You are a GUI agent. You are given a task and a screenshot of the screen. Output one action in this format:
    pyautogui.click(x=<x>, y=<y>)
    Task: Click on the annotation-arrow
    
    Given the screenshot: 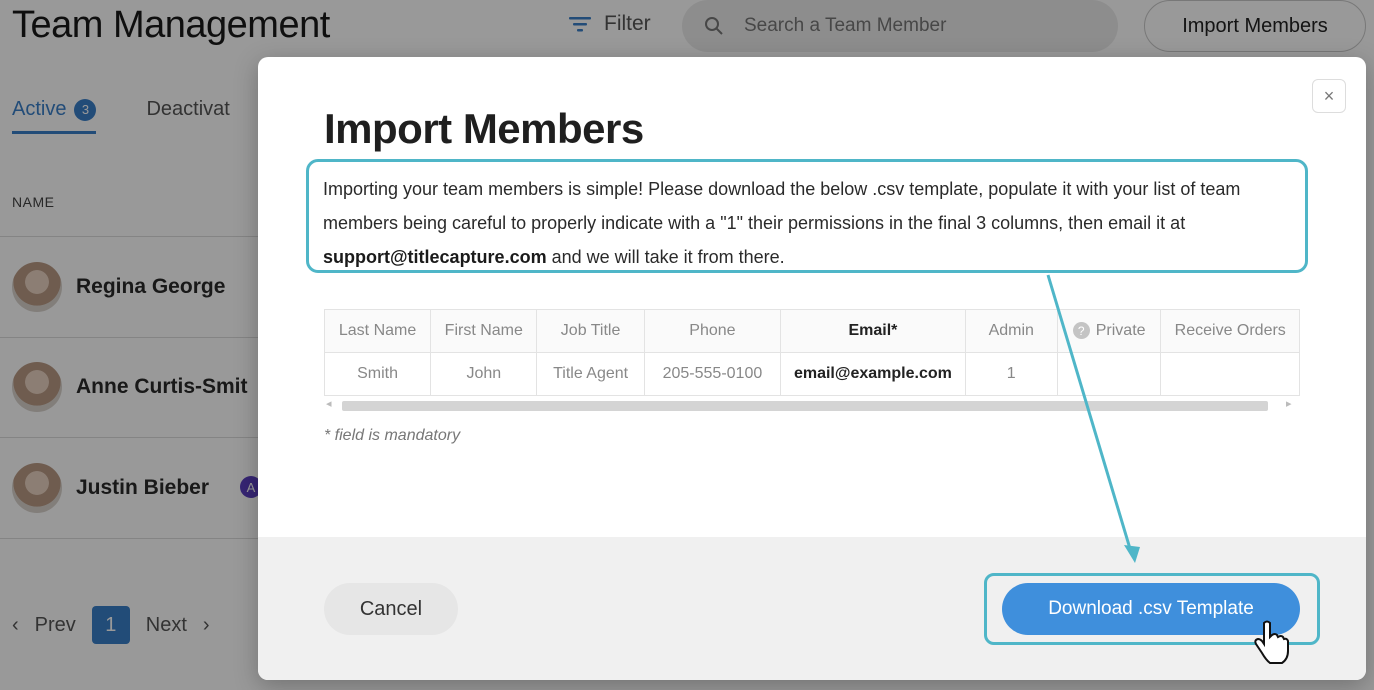 What is the action you would take?
    pyautogui.click(x=1093, y=418)
    